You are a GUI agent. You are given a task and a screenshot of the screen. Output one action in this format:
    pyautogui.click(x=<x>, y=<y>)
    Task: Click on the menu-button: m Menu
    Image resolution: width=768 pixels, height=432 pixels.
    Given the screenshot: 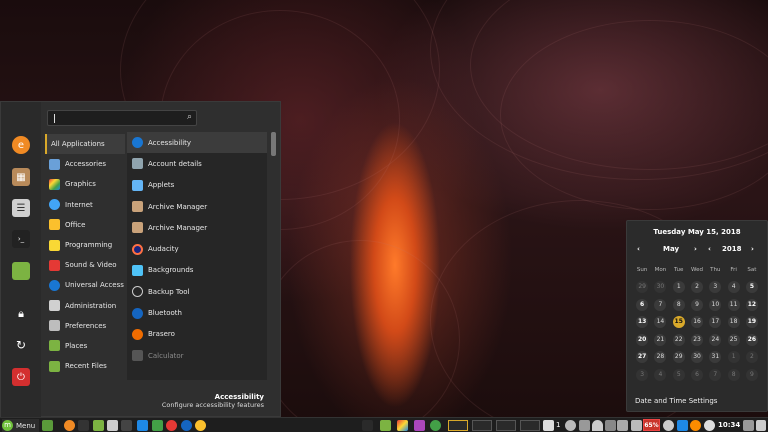 What is the action you would take?
    pyautogui.click(x=21, y=425)
    